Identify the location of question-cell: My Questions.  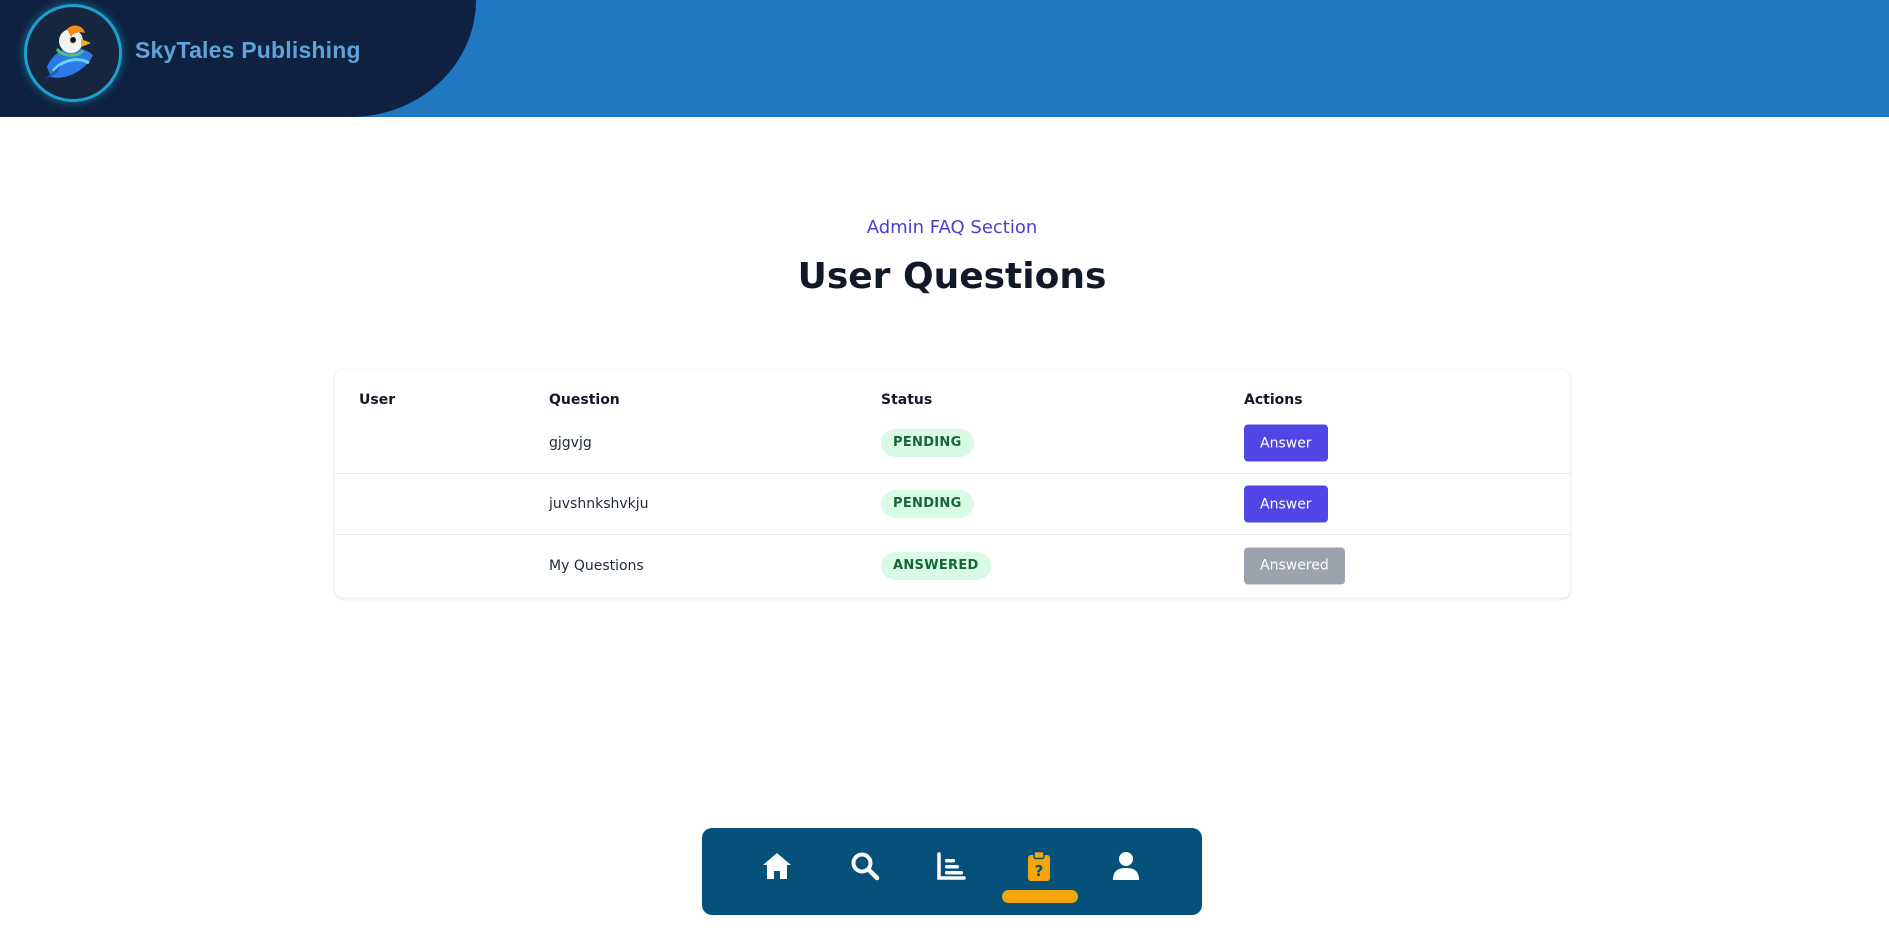
(596, 565).